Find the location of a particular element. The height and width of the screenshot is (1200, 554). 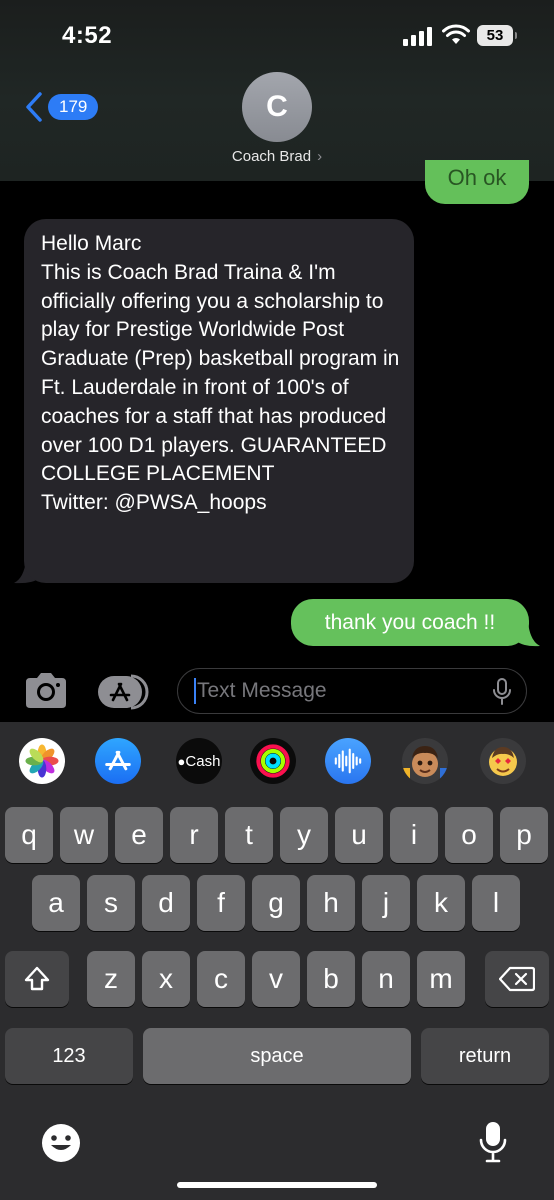

dictation-icon is located at coordinates (493, 1142).